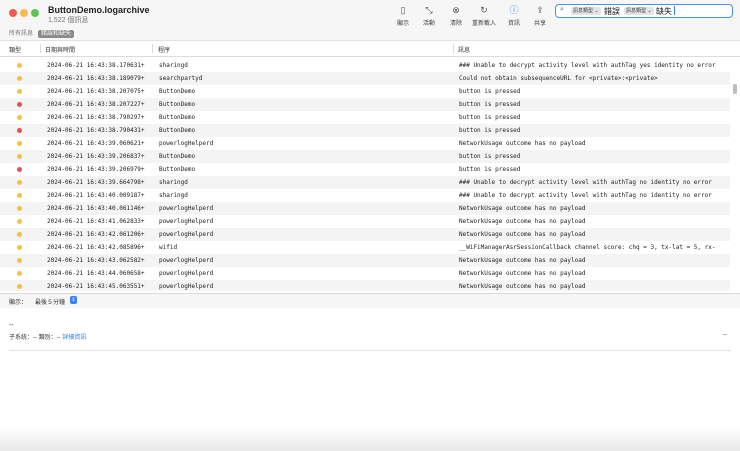 Image resolution: width=740 pixels, height=451 pixels. What do you see at coordinates (68, 20) in the screenshot?
I see `message-count: 1,522 個訊息` at bounding box center [68, 20].